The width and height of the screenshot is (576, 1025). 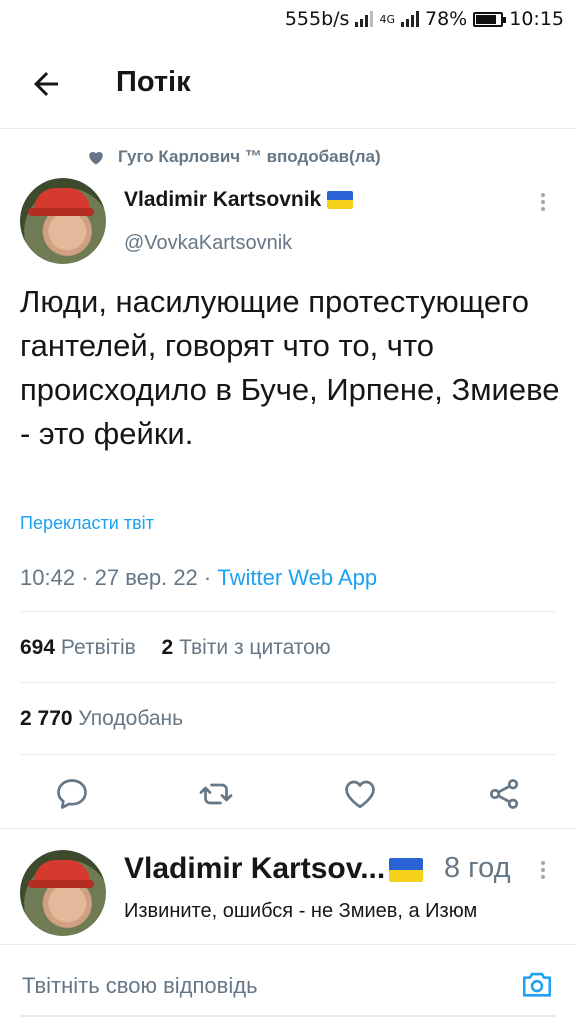 I want to click on author-name-text: Vladimir Kartsovnik, so click(x=223, y=199).